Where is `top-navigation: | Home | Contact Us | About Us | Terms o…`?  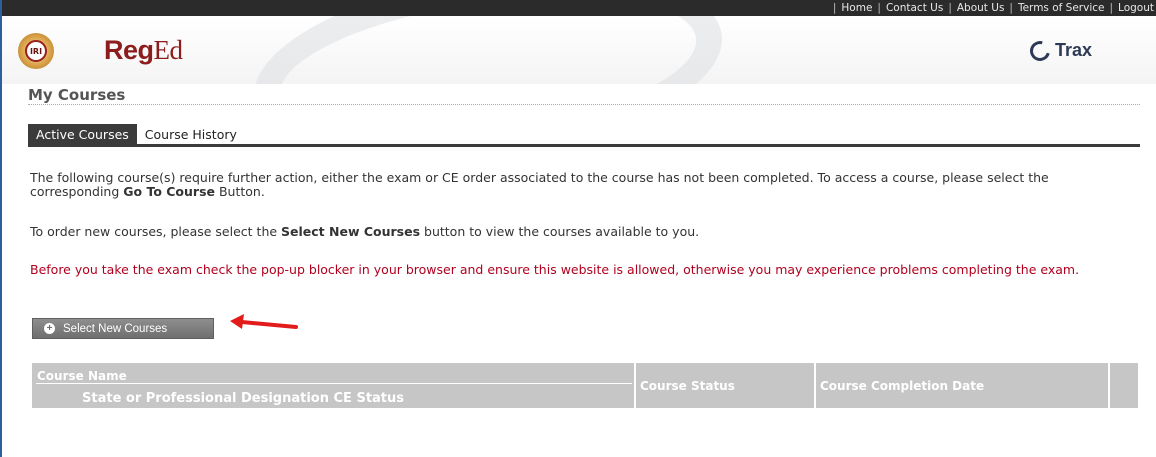 top-navigation: | Home | Contact Us | About Us | Terms o… is located at coordinates (579, 8).